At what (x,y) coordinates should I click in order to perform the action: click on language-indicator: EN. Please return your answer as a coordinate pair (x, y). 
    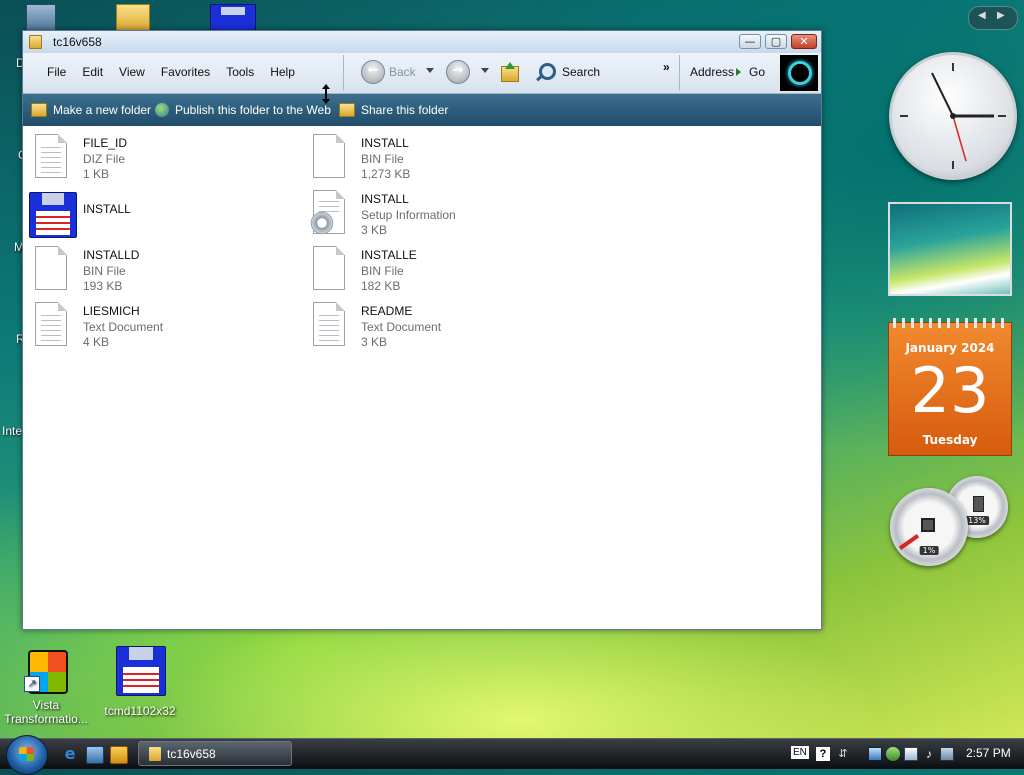
    Looking at the image, I should click on (800, 752).